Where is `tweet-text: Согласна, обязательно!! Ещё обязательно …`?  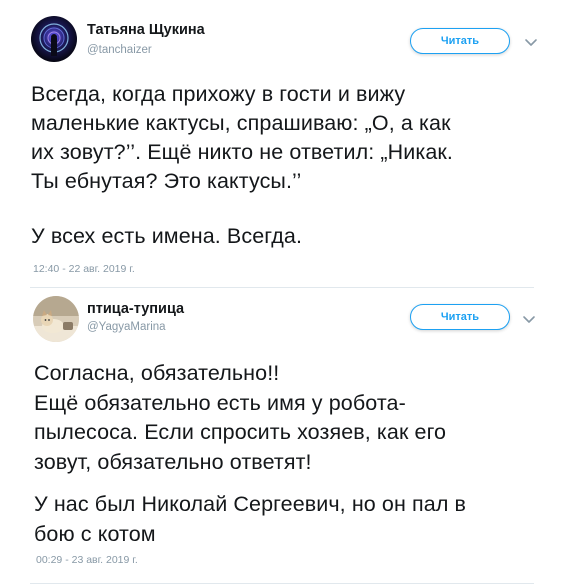
tweet-text: Согласна, обязательно!! Ещё обязательно … is located at coordinates (240, 417).